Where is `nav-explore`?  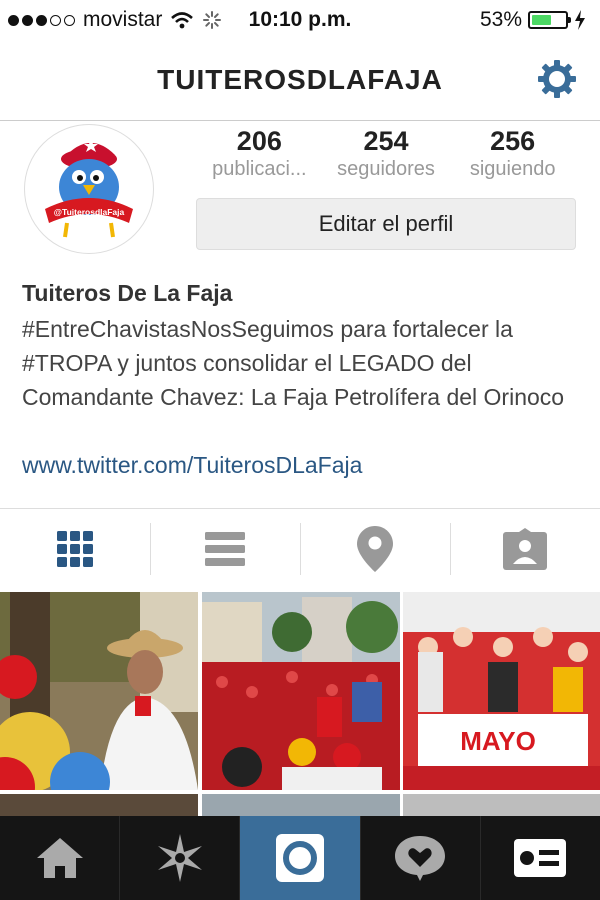
nav-explore is located at coordinates (180, 858).